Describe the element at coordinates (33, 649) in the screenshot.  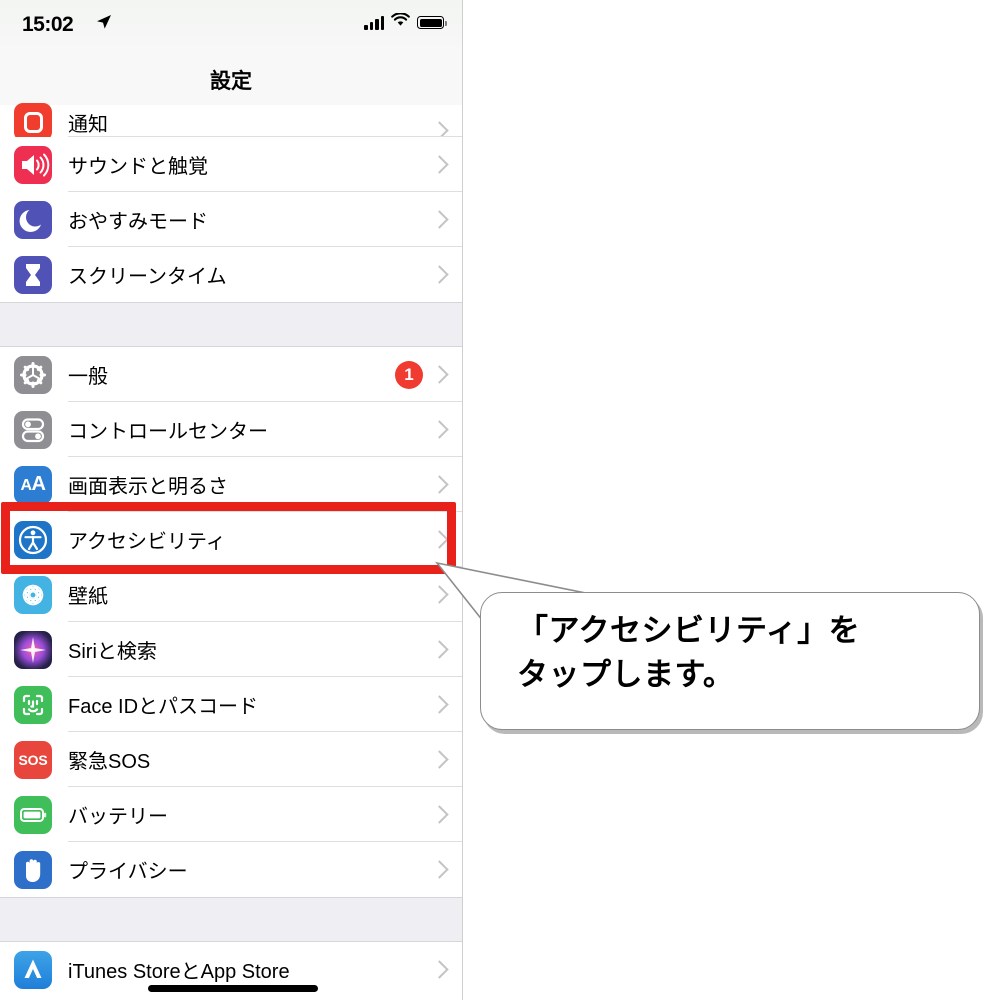
I see `siri-search-icon` at that location.